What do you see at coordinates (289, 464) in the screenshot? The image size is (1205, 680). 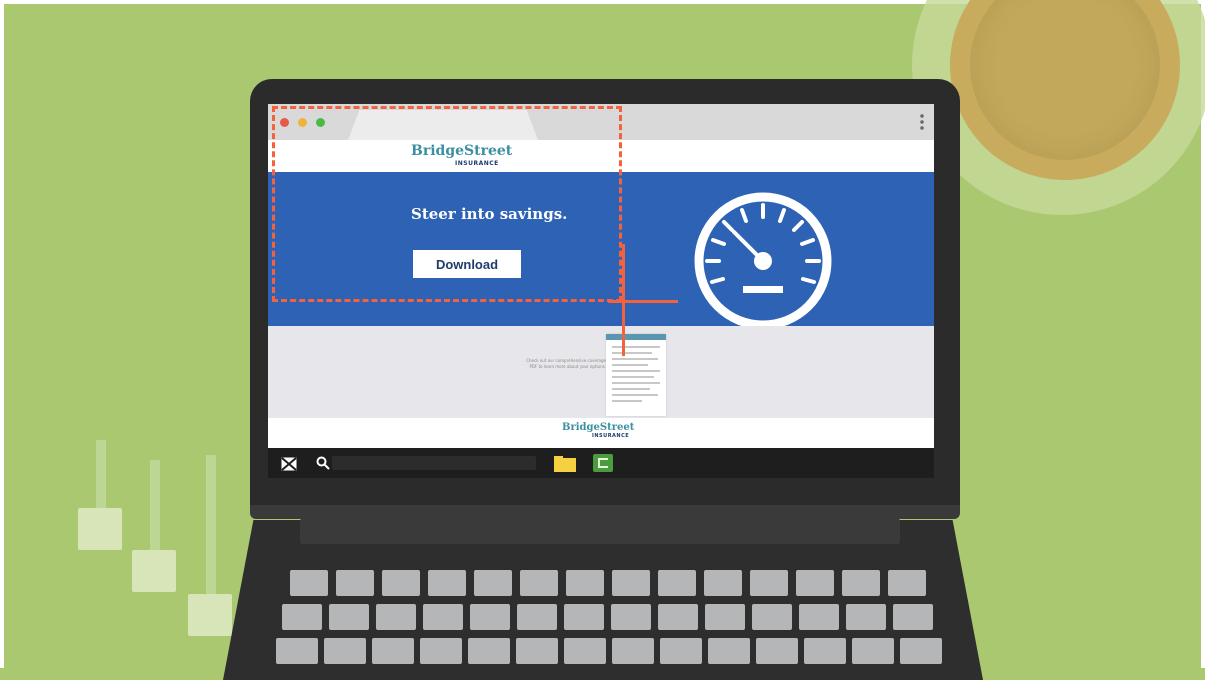 I see `mail-icon` at bounding box center [289, 464].